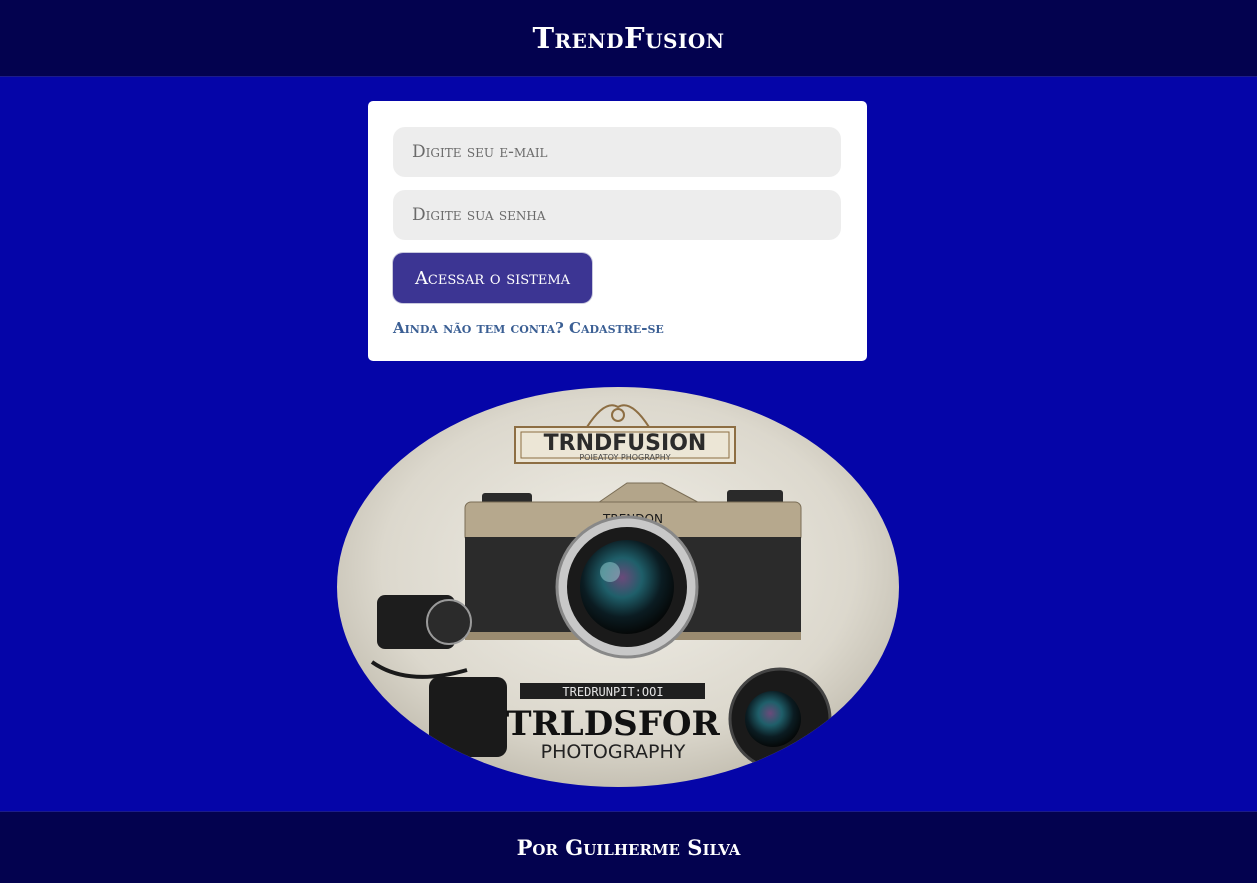 This screenshot has width=1257, height=883. What do you see at coordinates (612, 692) in the screenshot?
I see `plate-text: TREDRUNPIT:OOI` at bounding box center [612, 692].